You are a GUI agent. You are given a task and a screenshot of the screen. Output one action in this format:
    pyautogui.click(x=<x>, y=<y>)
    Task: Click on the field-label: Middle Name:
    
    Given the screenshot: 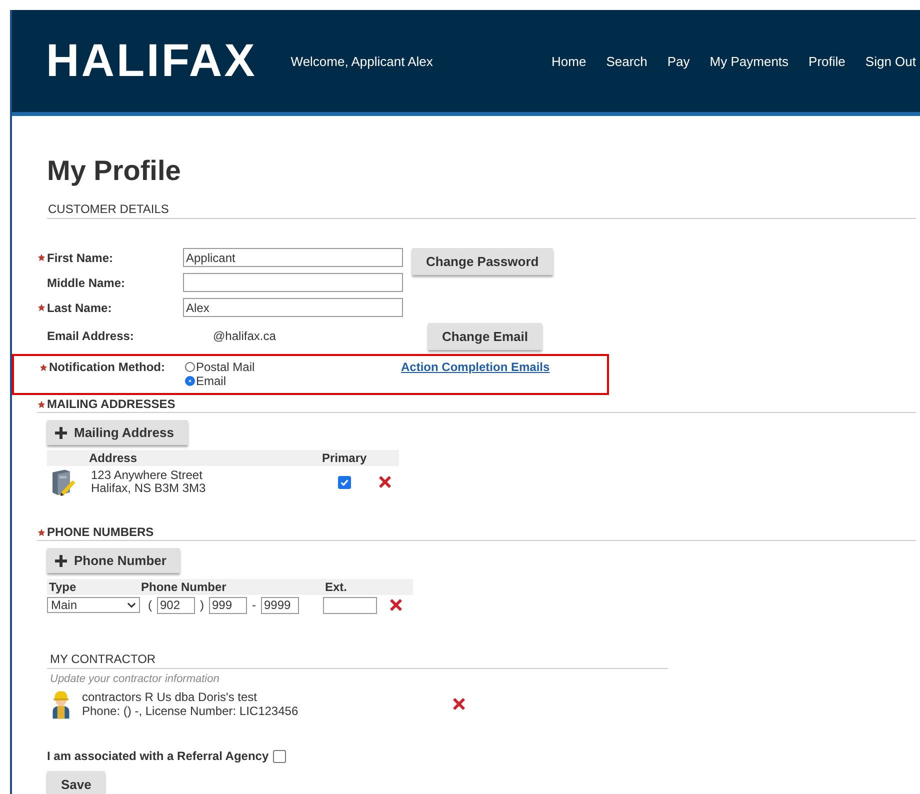 What is the action you would take?
    pyautogui.click(x=86, y=283)
    